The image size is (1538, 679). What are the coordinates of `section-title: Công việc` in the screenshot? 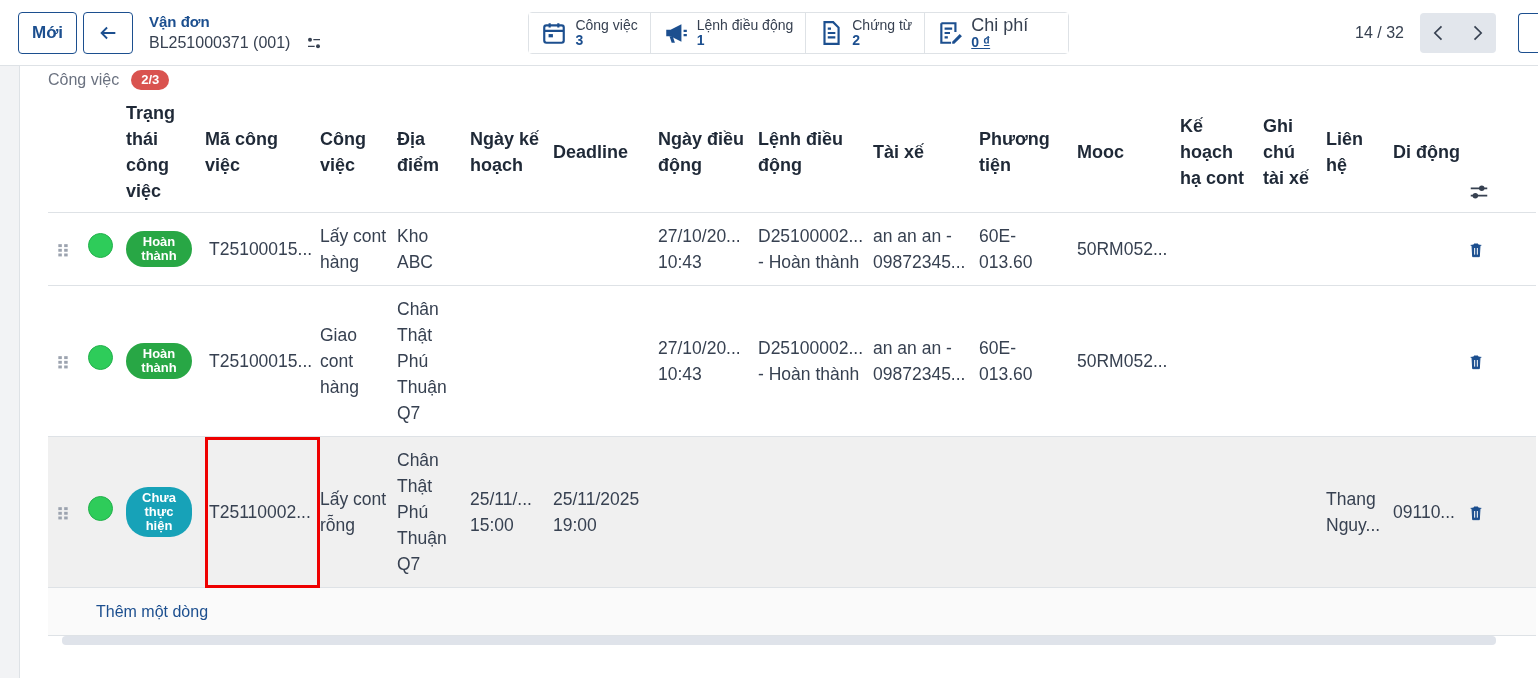 It's located at (84, 80).